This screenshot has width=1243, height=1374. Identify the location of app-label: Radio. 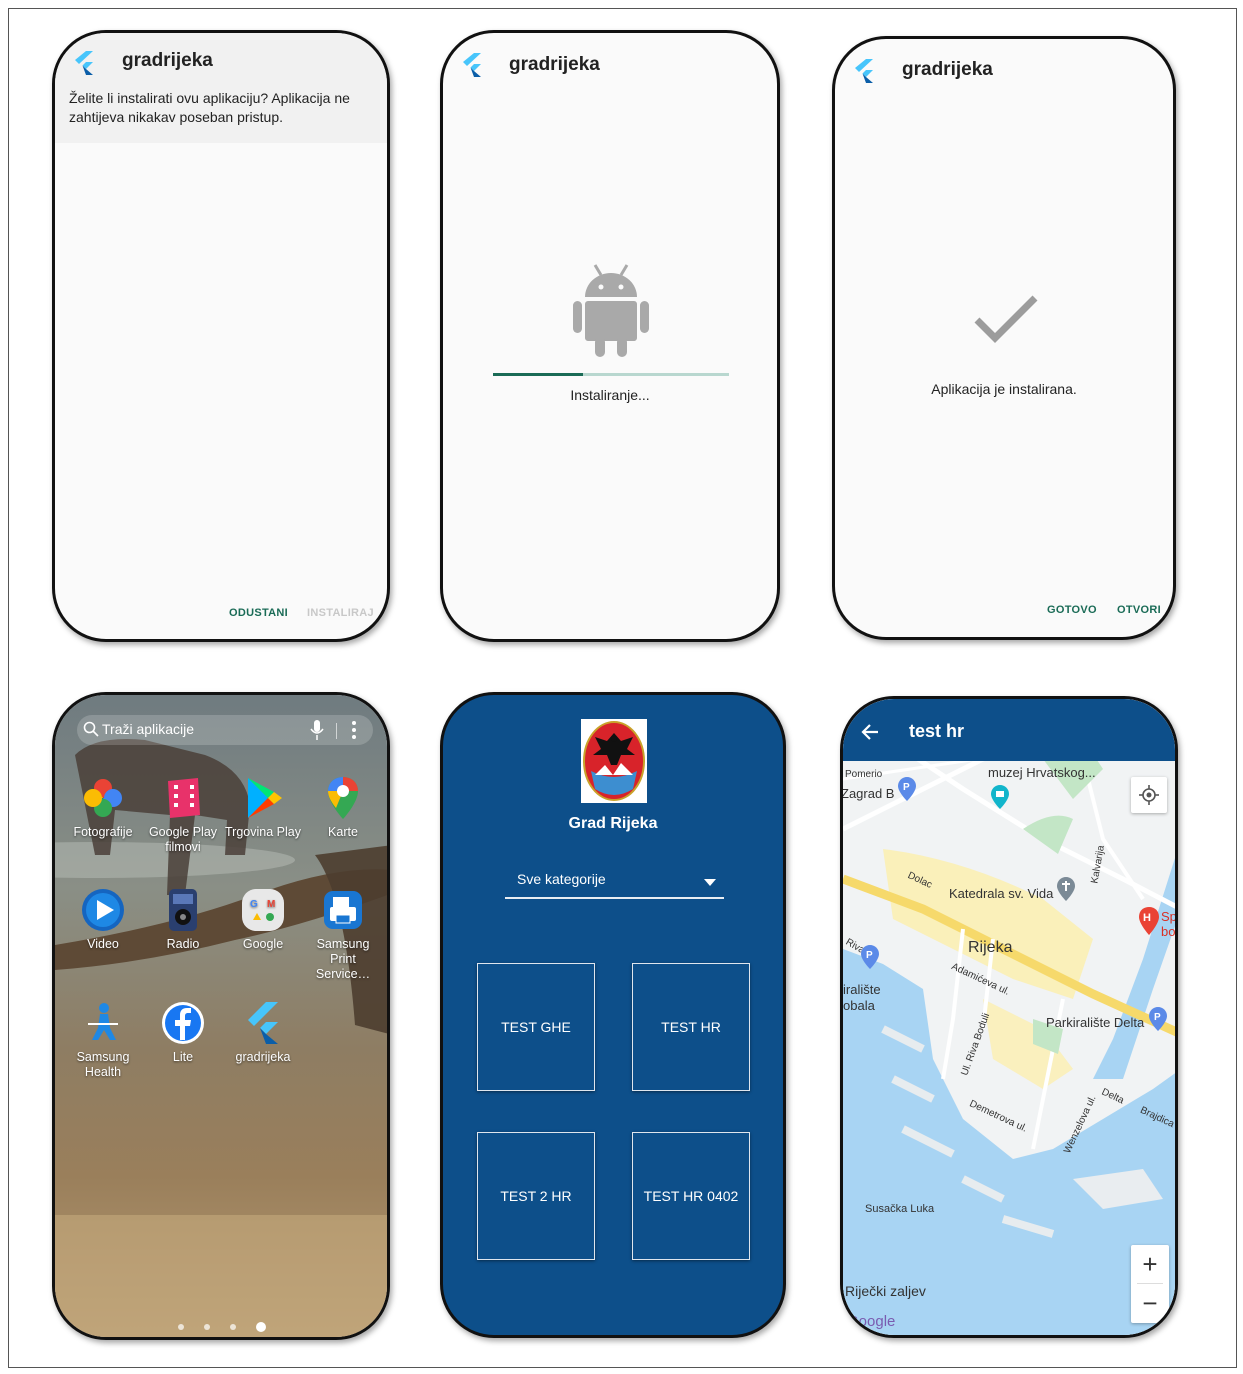
(183, 944).